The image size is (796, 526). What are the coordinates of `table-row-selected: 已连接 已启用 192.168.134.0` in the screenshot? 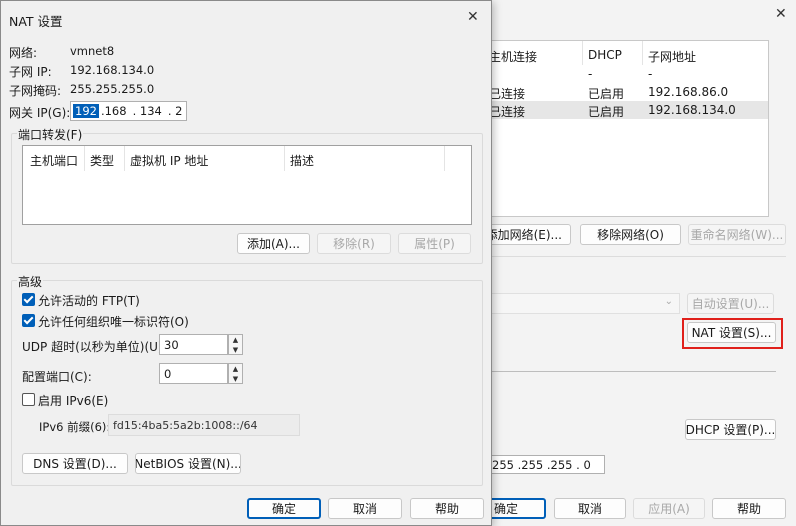 It's located at (624, 110).